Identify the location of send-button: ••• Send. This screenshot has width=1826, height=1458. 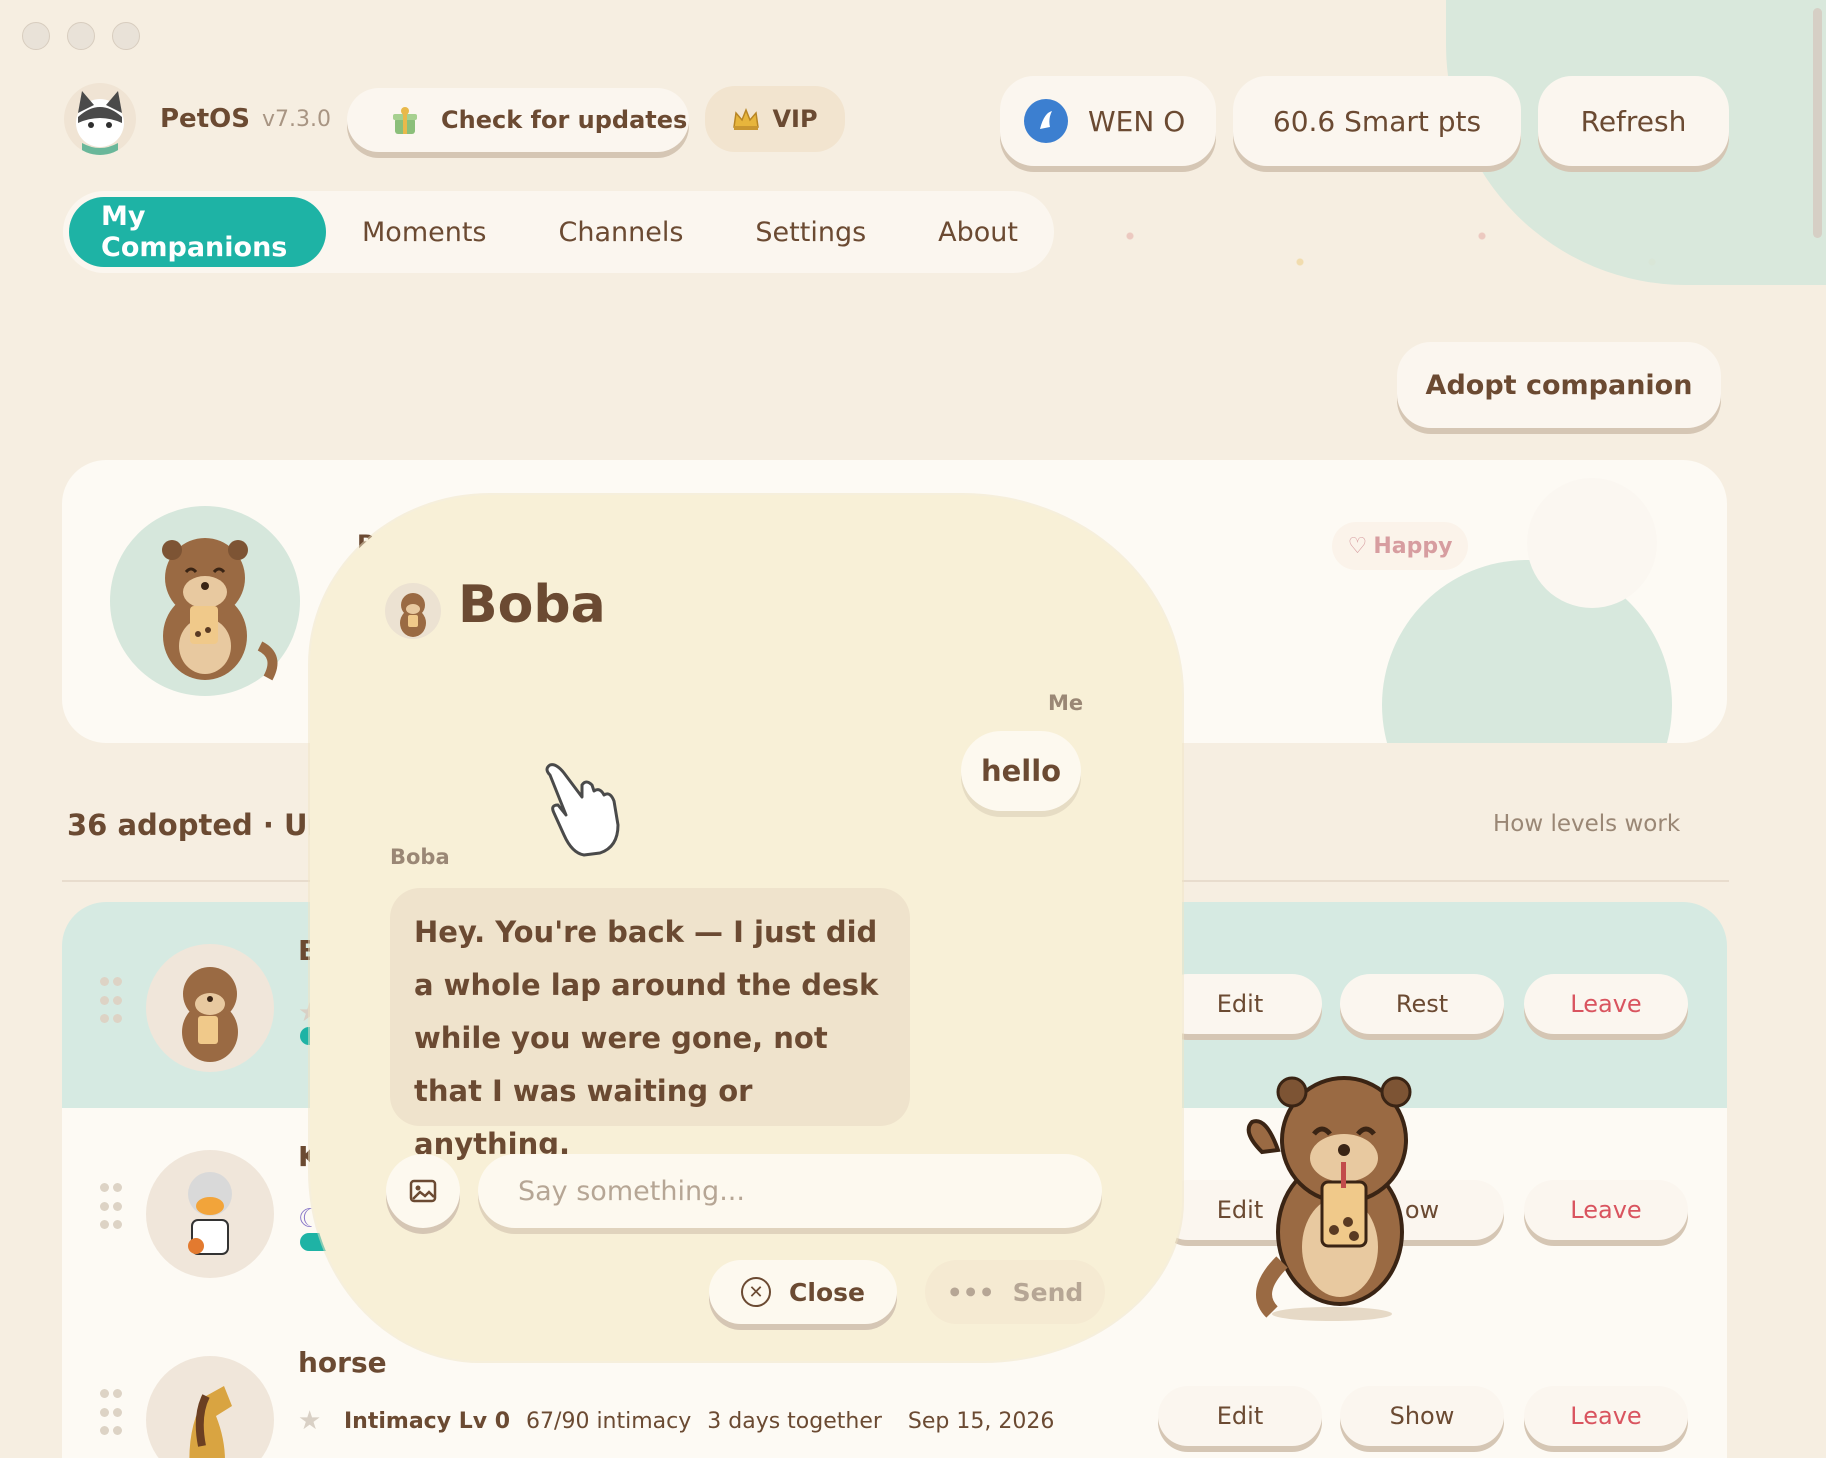
(1015, 1292).